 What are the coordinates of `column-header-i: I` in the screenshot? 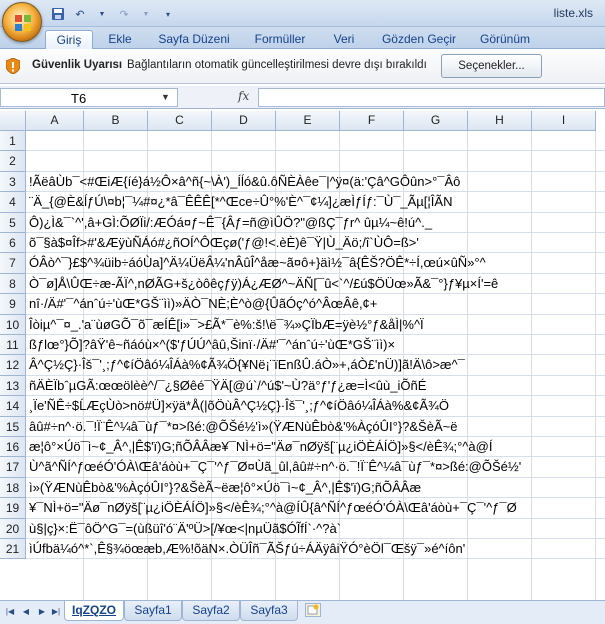 It's located at (564, 121).